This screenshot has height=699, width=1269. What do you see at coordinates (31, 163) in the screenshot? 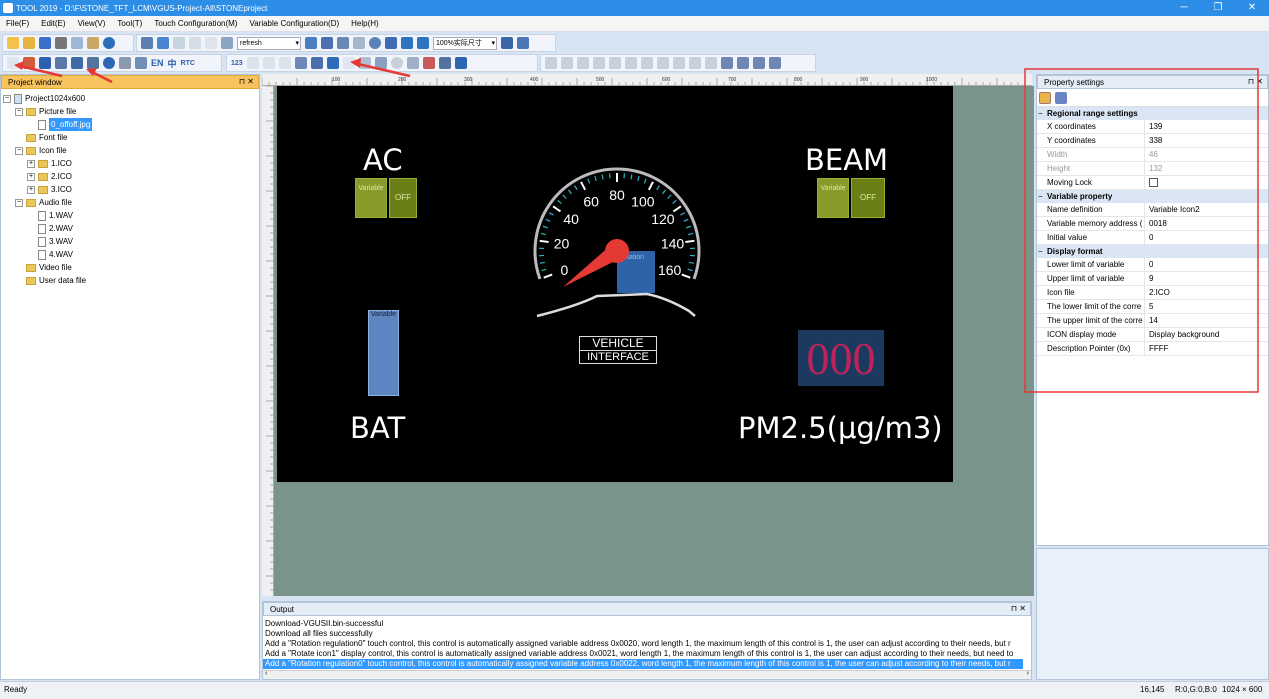
I see `expand-icon: +` at bounding box center [31, 163].